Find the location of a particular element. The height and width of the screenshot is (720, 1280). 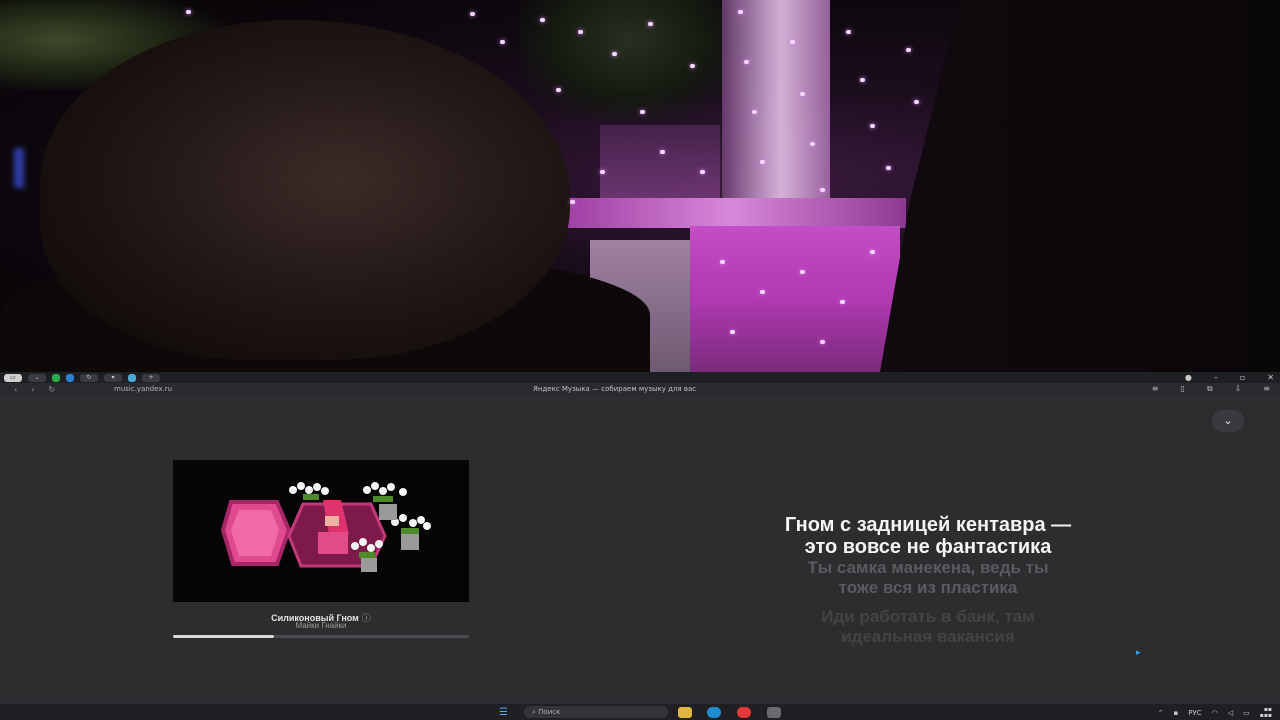

window-controls: ● – ▫ ✕ is located at coordinates (1229, 377).